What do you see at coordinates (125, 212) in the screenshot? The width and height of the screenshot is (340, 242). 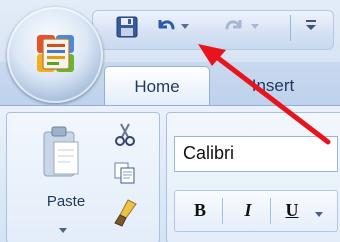 I see `format-painter-icon` at bounding box center [125, 212].